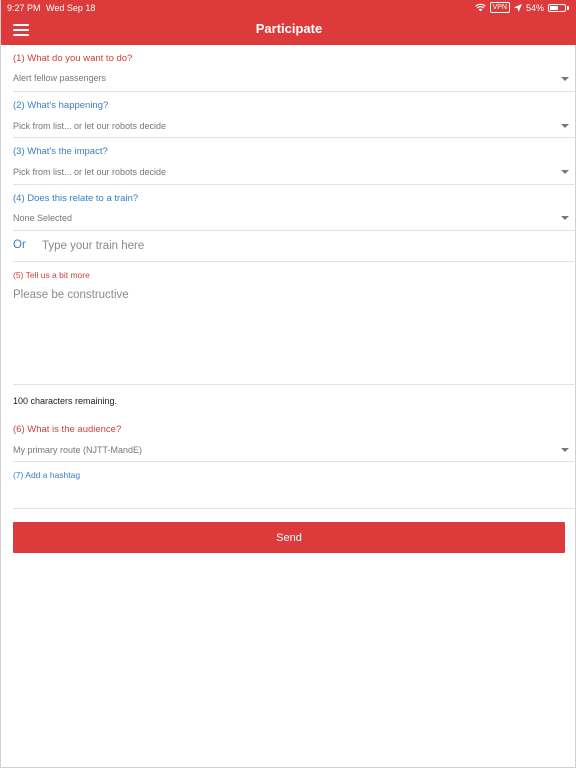 The width and height of the screenshot is (576, 768). I want to click on status-time: 9:27 PM, so click(24, 8).